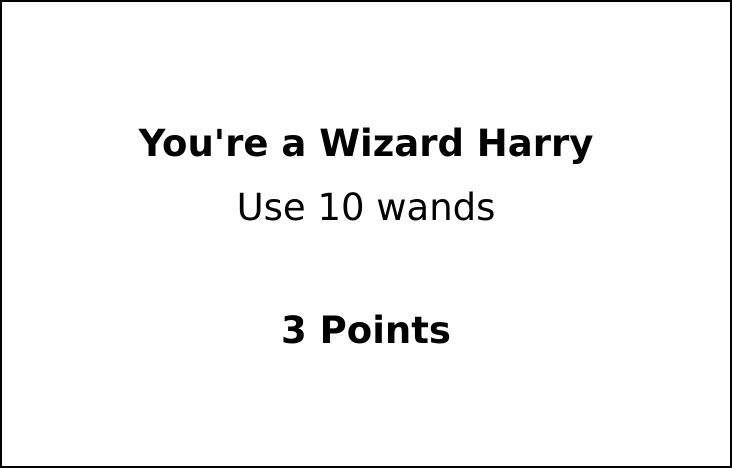 The image size is (732, 468). I want to click on card-points: 3 Points, so click(366, 330).